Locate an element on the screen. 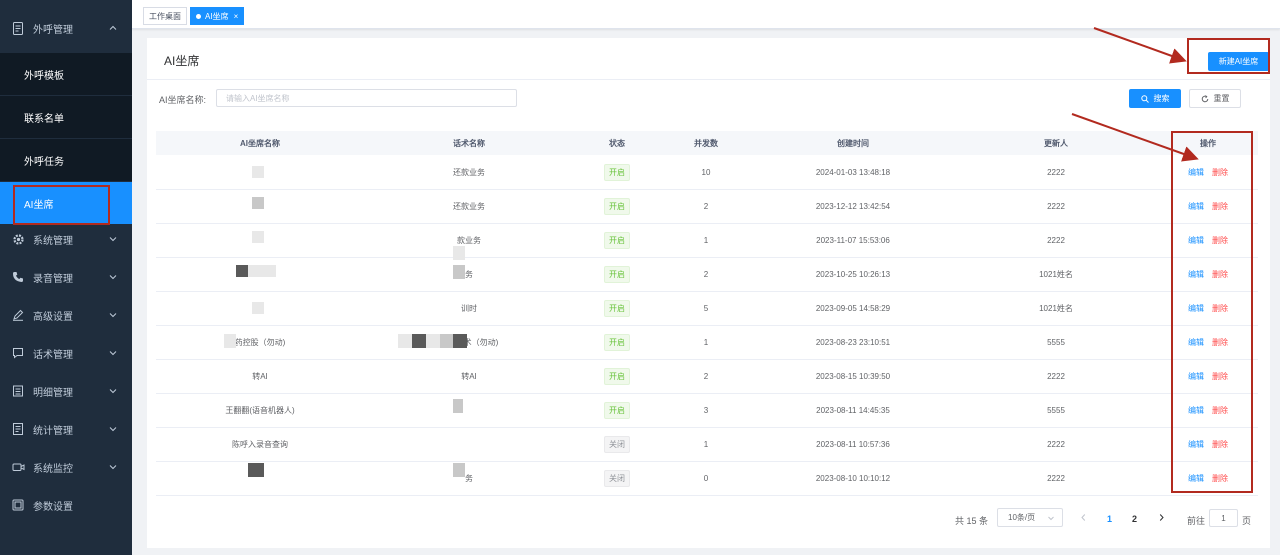  annotation-arrow-new-button is located at coordinates (1140, 45).